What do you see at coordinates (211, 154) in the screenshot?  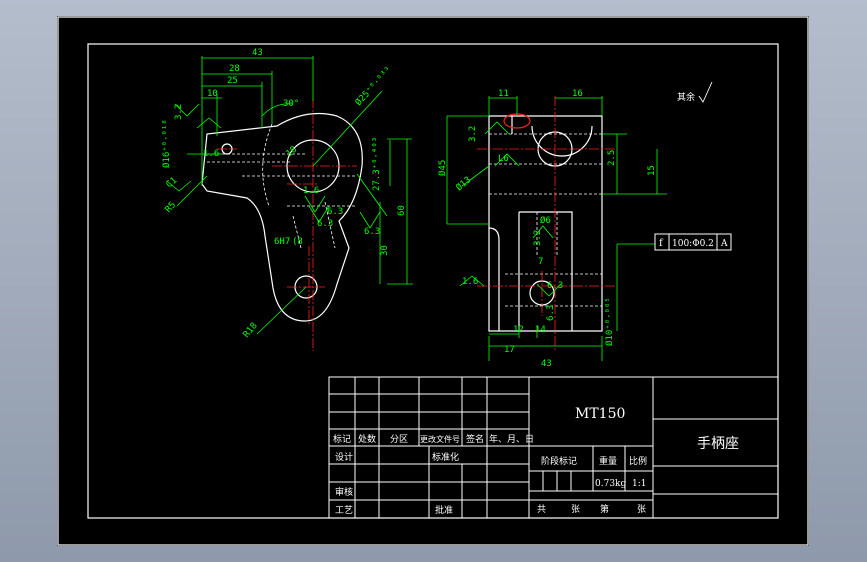 I see `dim-1-6: 1.6` at bounding box center [211, 154].